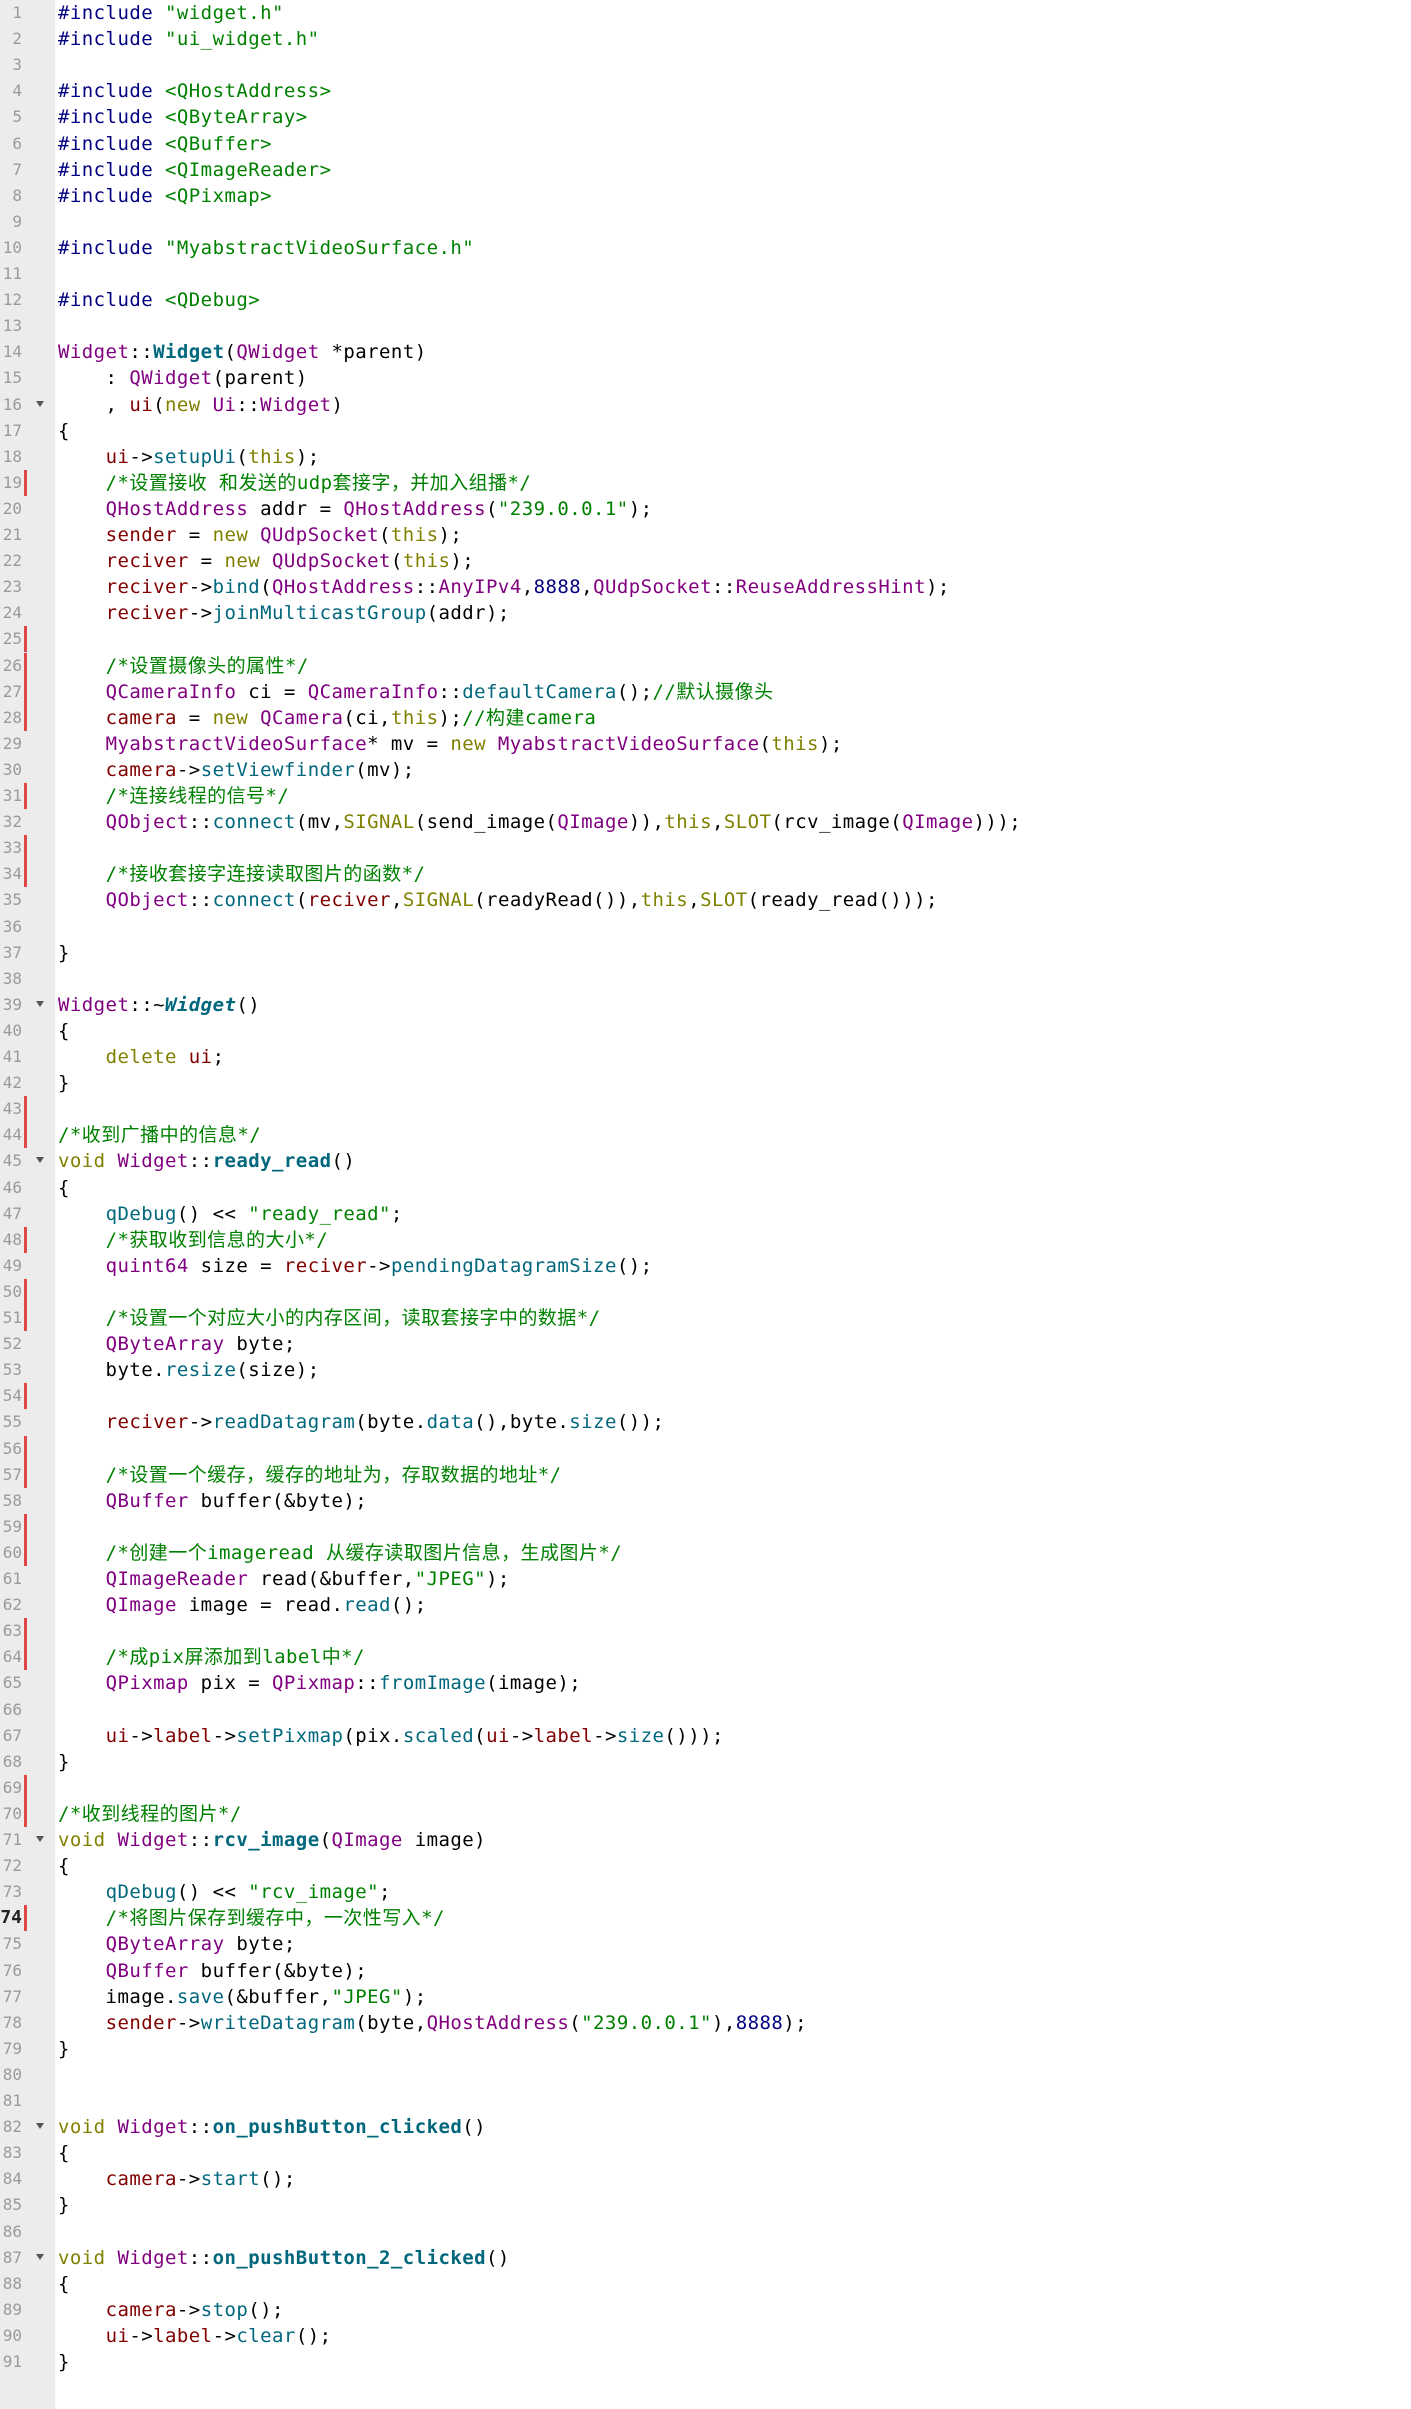 The height and width of the screenshot is (2409, 1411). Describe the element at coordinates (705, 874) in the screenshot. I see `code-line: 34 /*接收套接字连接读取图片的函数*/` at that location.